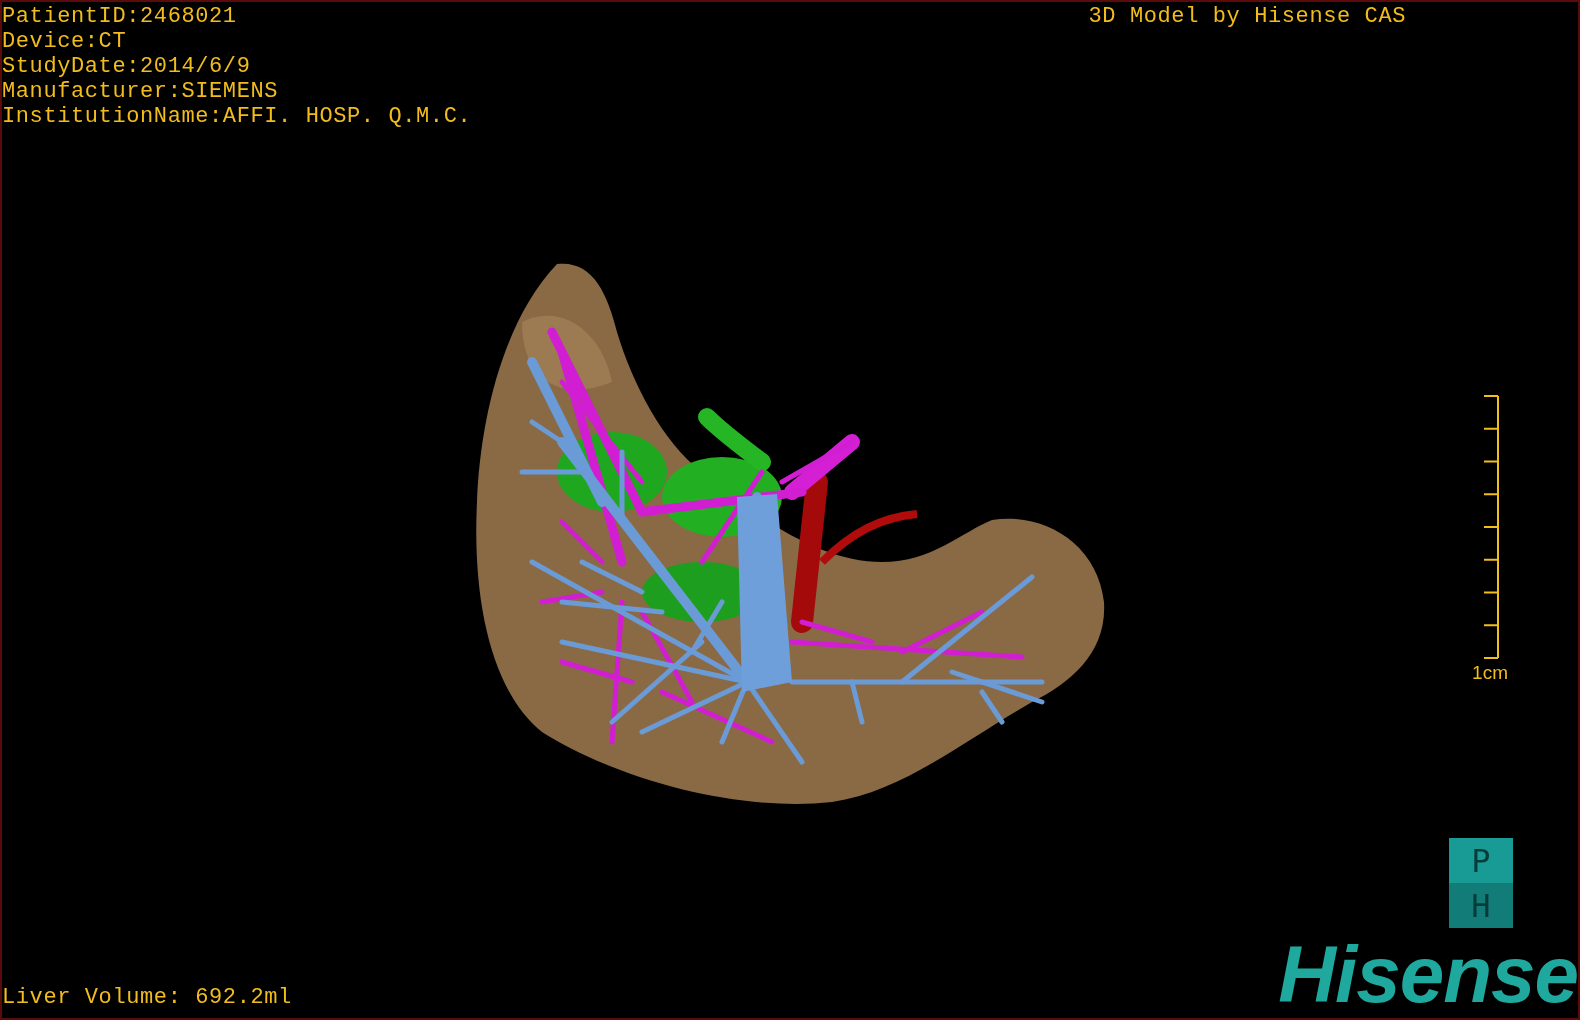  I want to click on patient-info-text: Manufacturer:SIEMENS, so click(141, 91).